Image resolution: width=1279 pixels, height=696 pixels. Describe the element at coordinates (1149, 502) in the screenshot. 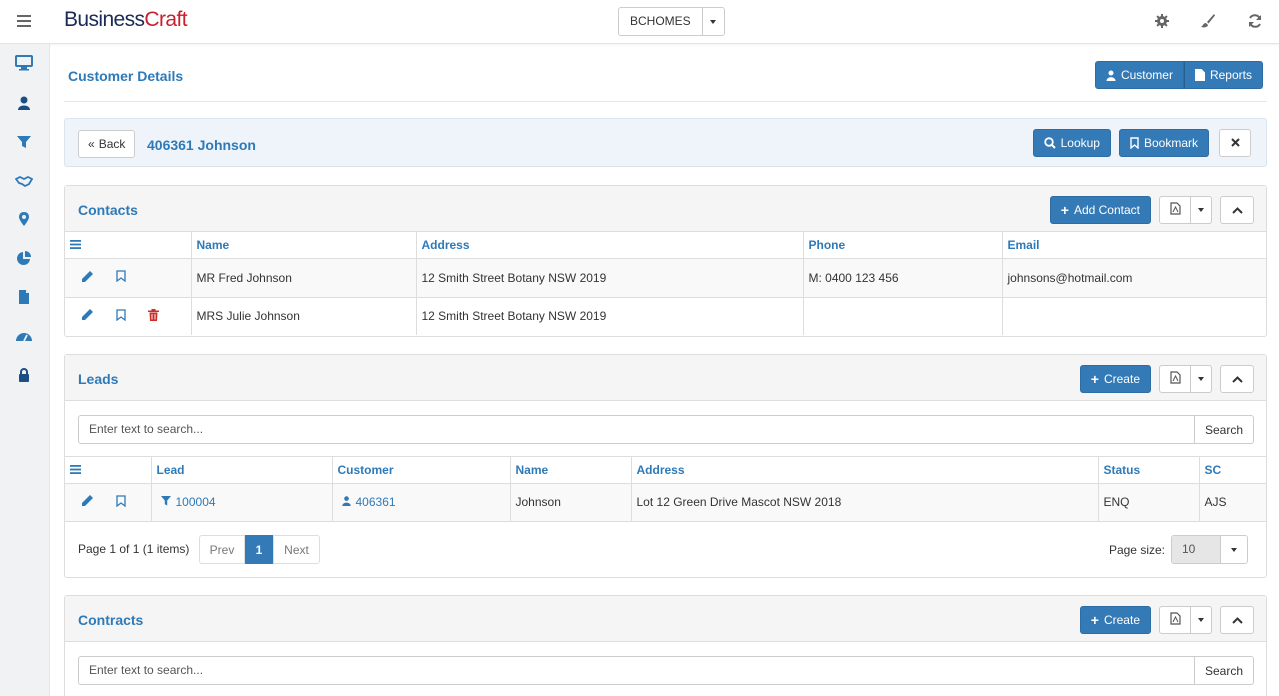

I see `lead-status: ENQ` at that location.